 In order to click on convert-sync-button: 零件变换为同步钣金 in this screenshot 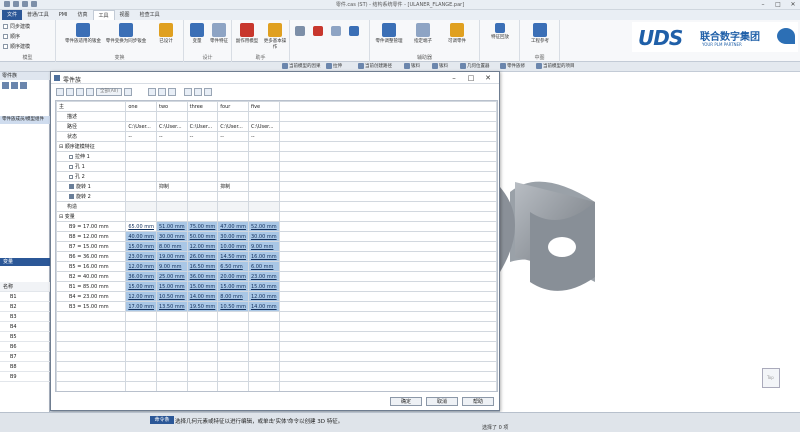, I will do `click(126, 33)`.